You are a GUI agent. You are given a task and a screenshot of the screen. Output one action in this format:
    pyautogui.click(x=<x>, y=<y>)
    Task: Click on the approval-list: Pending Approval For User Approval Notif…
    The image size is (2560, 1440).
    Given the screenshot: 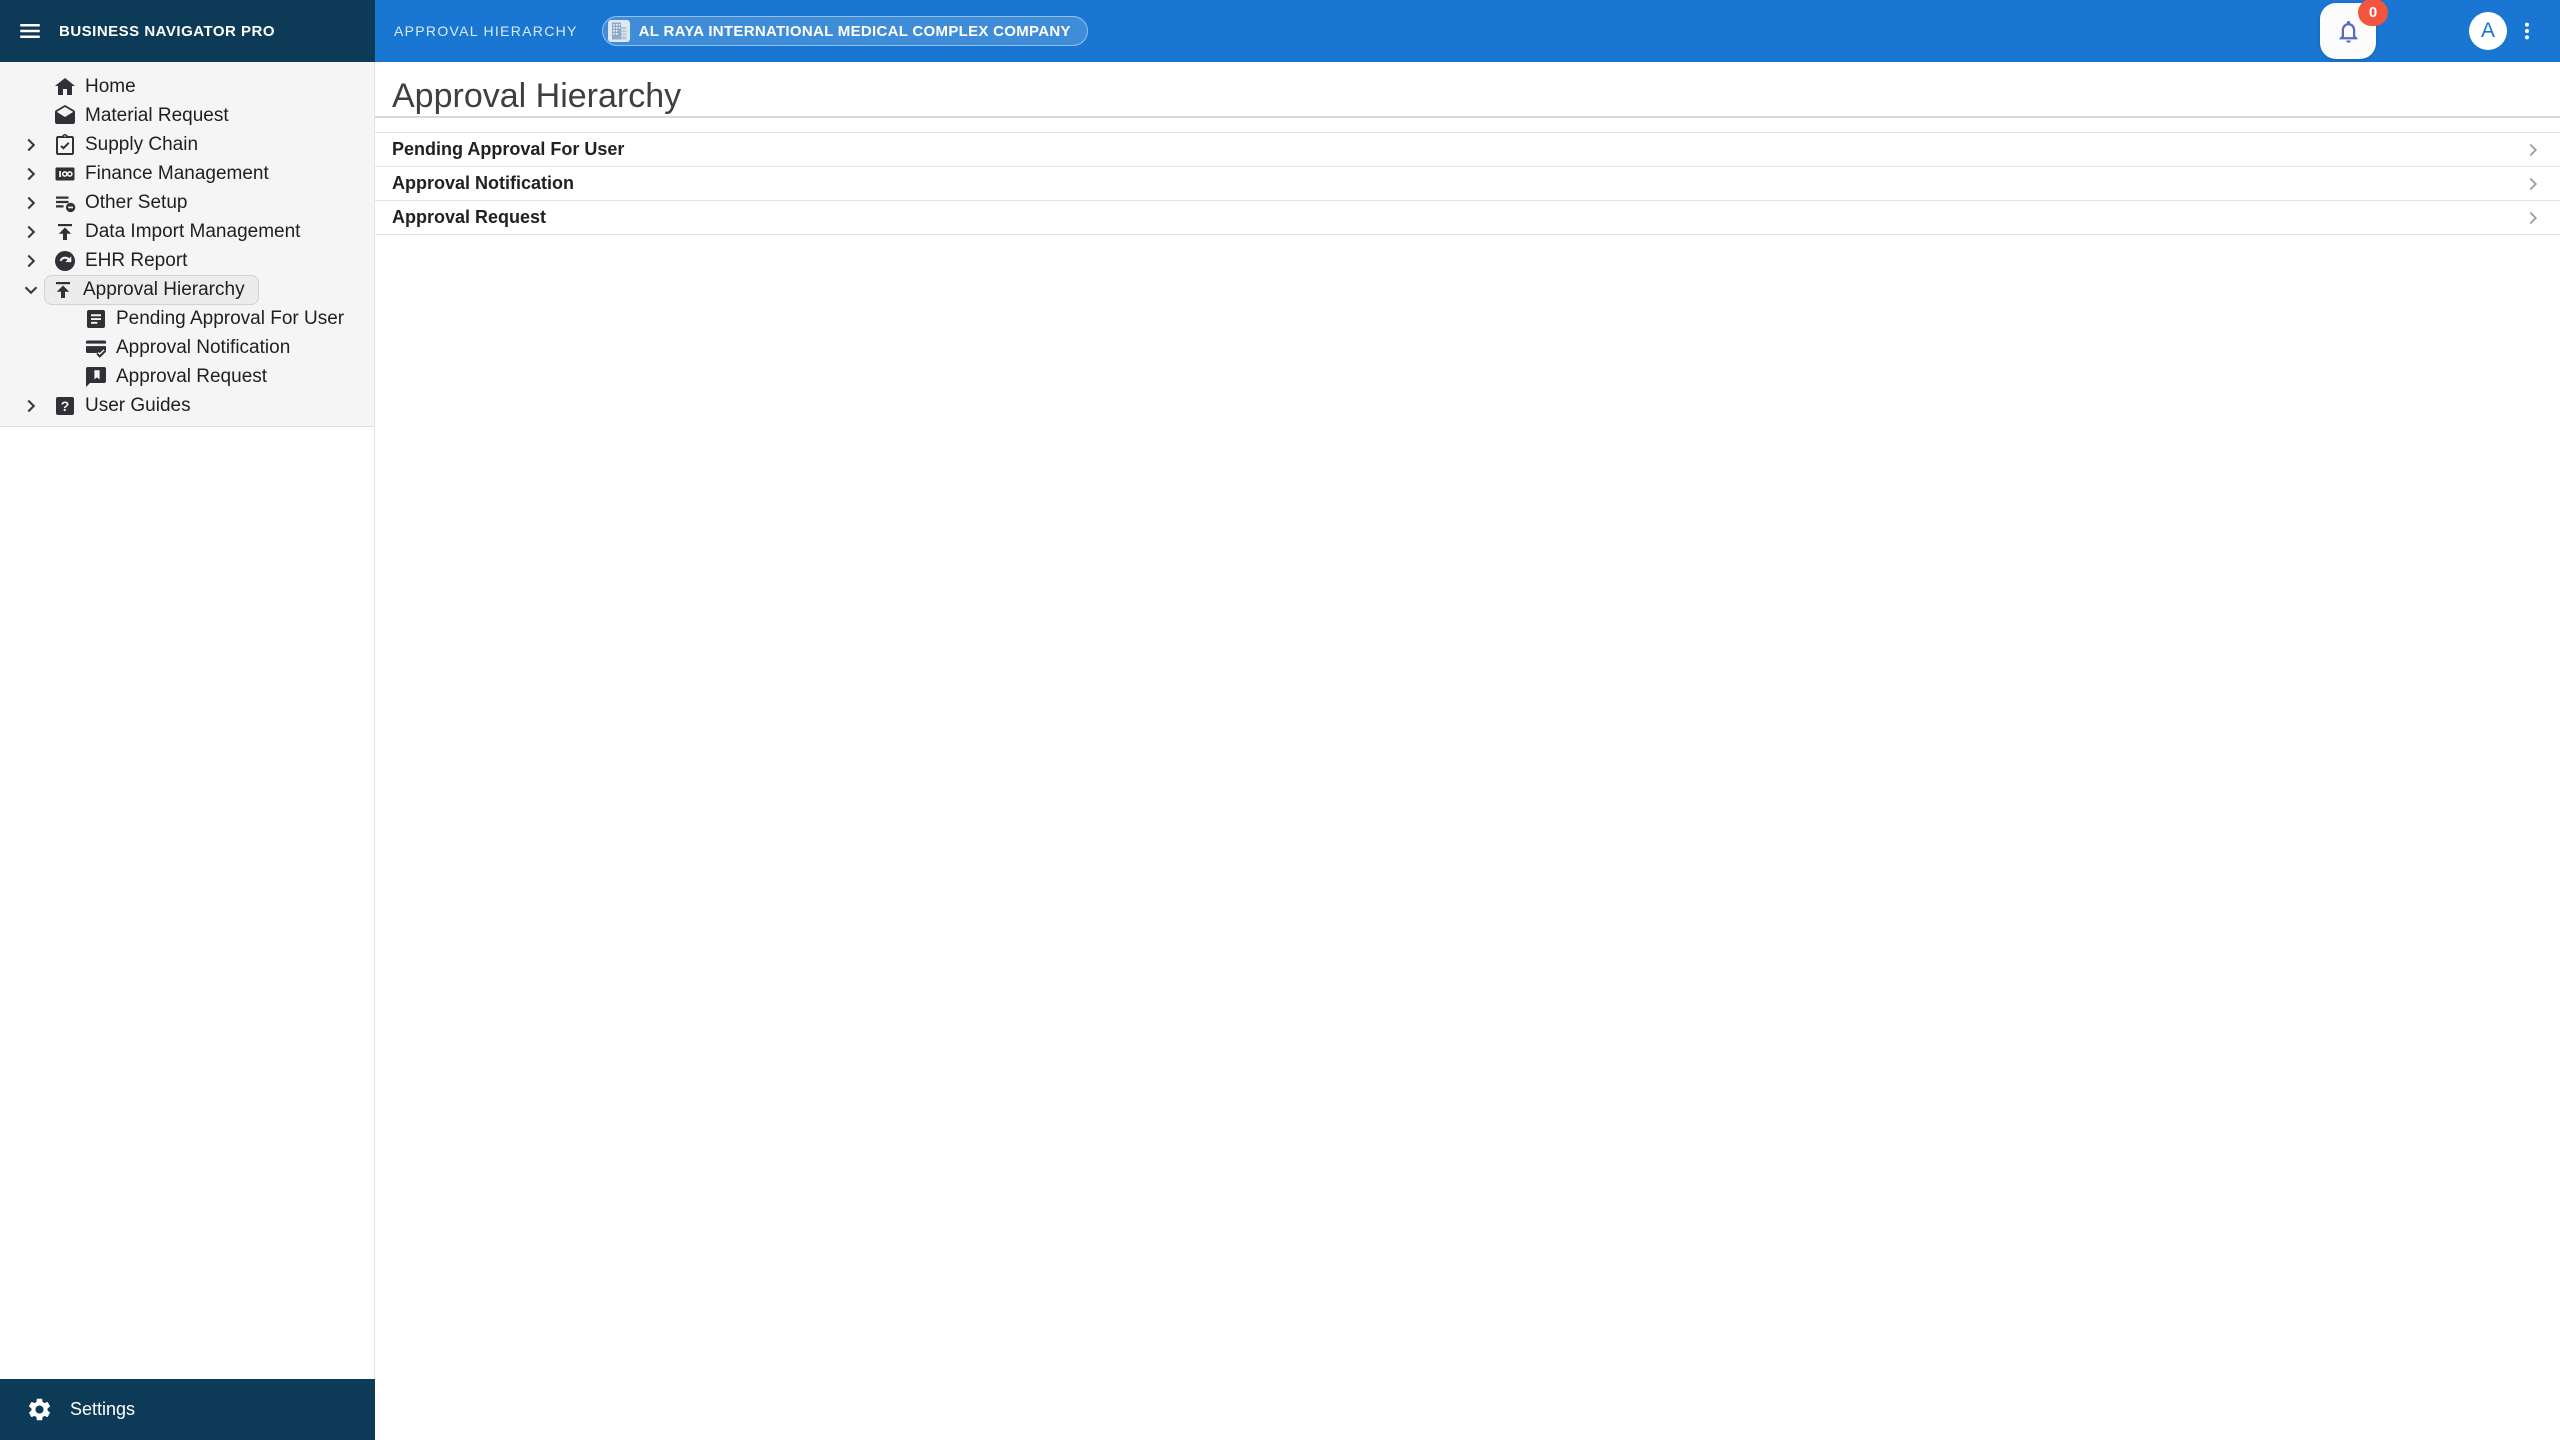 What is the action you would take?
    pyautogui.click(x=1467, y=183)
    